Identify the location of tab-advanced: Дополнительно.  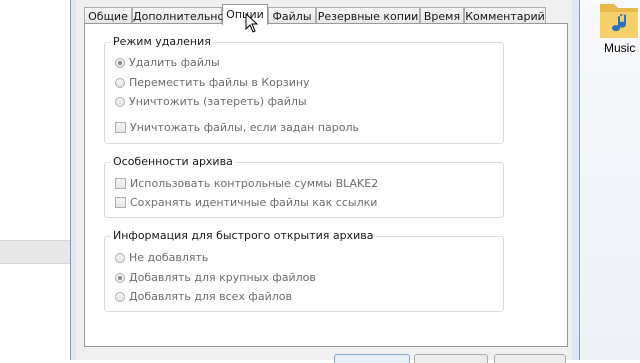
(178, 15).